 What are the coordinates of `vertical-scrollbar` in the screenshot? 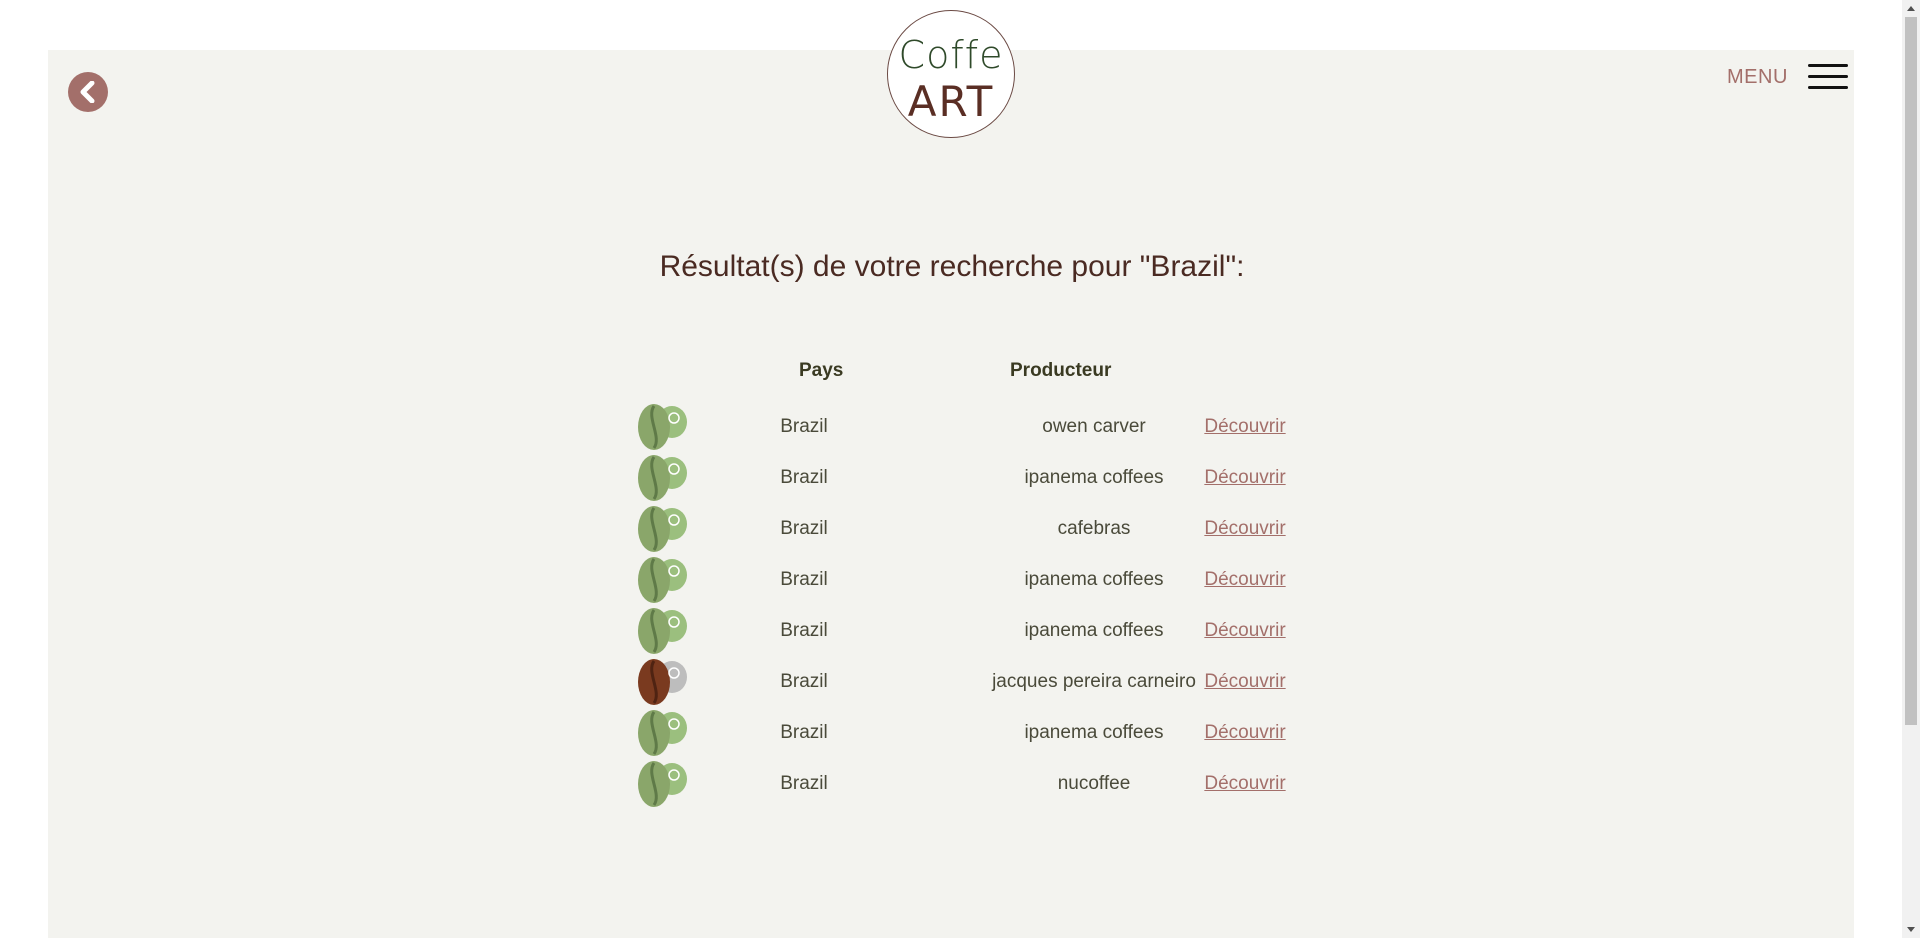 It's located at (1911, 469).